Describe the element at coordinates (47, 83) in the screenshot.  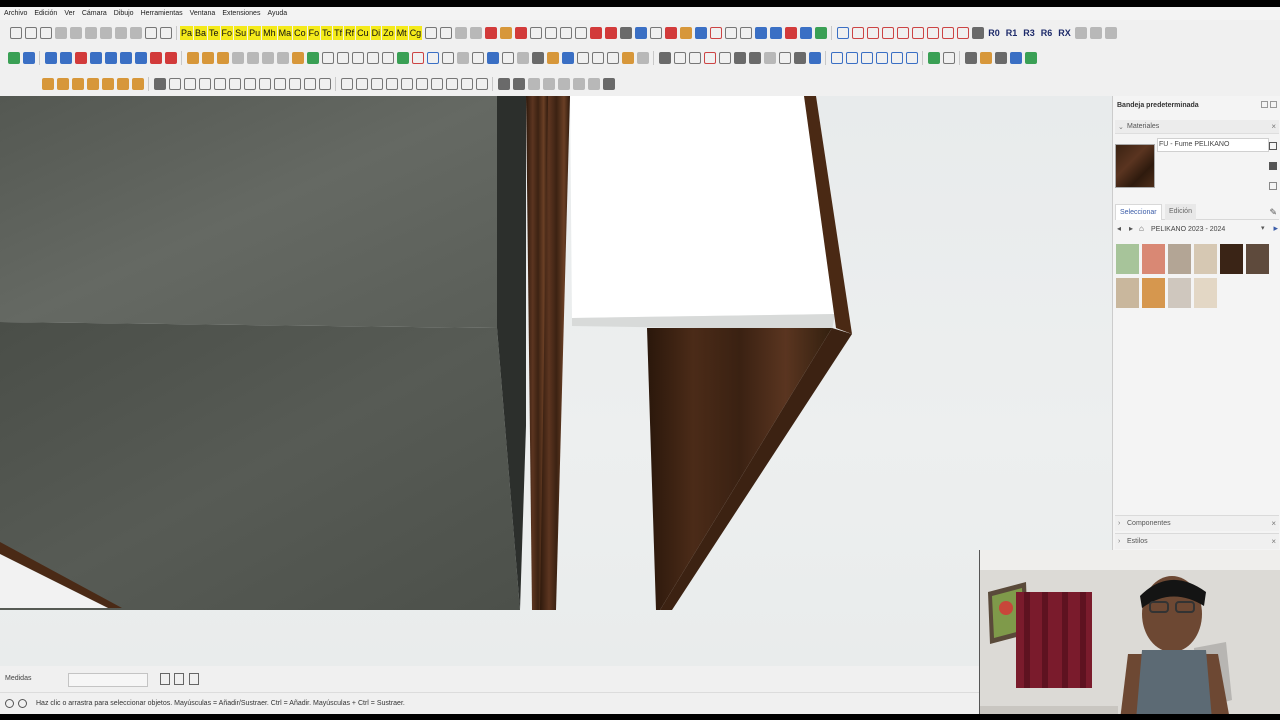
I see `fx-gear-icon` at that location.